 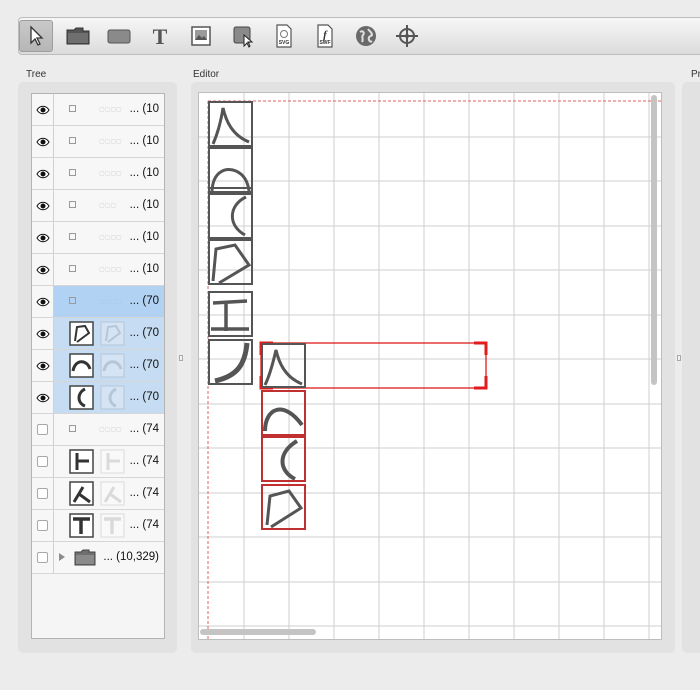 I want to click on tree-editor-splitter, so click(x=181, y=358).